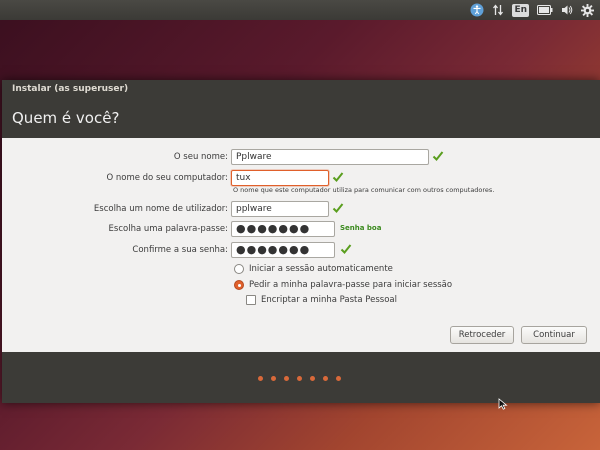  What do you see at coordinates (303, 378) in the screenshot?
I see `step-progress` at bounding box center [303, 378].